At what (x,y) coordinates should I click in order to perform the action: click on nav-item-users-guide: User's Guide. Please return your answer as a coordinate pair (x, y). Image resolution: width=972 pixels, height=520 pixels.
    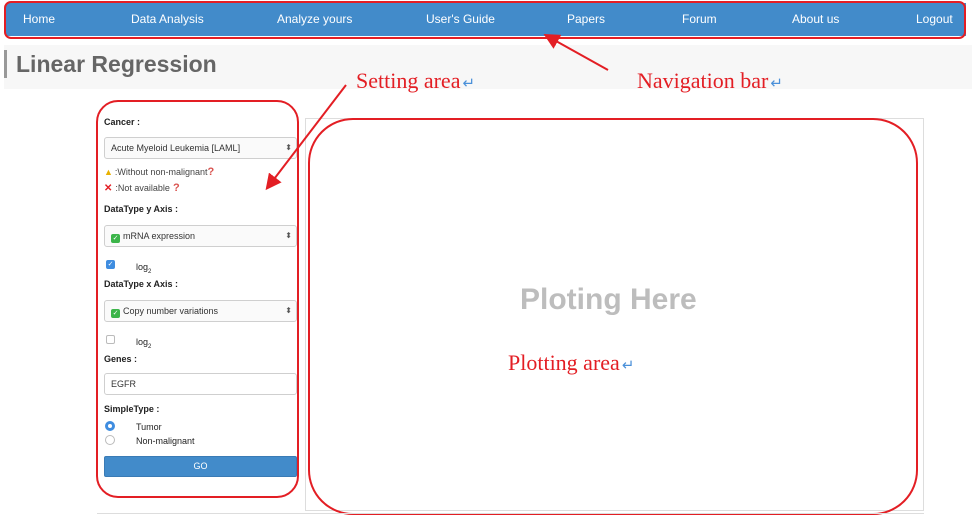
    Looking at the image, I should click on (460, 19).